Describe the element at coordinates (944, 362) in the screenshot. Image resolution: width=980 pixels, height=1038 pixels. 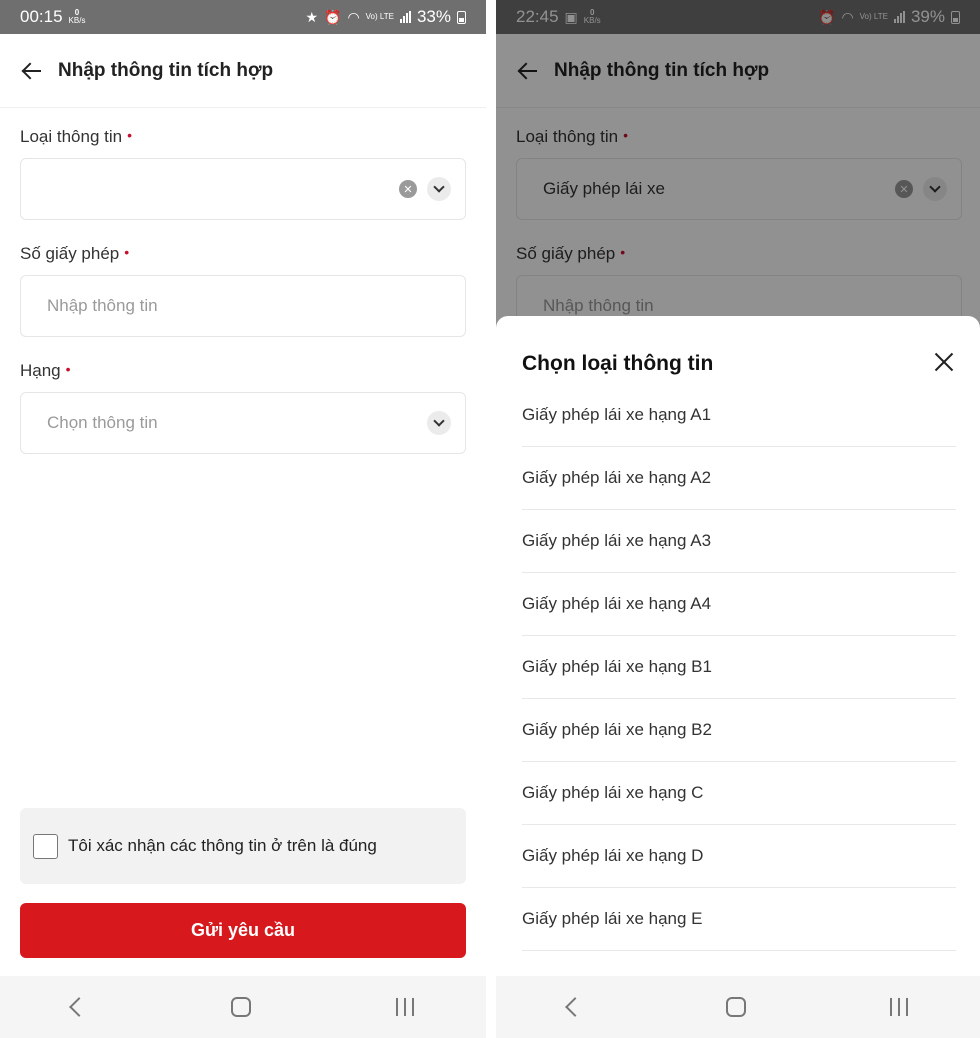
I see `close-icon` at that location.